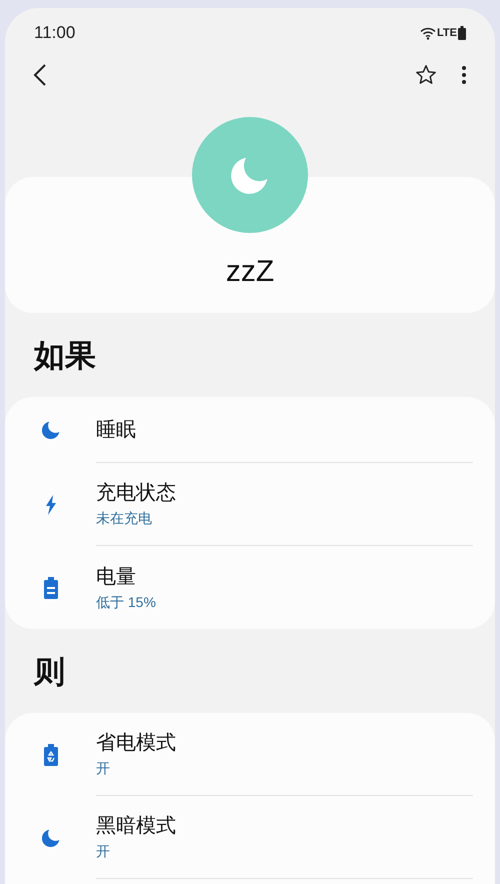 This screenshot has height=884, width=500. Describe the element at coordinates (447, 33) in the screenshot. I see `network-label: LTE` at that location.